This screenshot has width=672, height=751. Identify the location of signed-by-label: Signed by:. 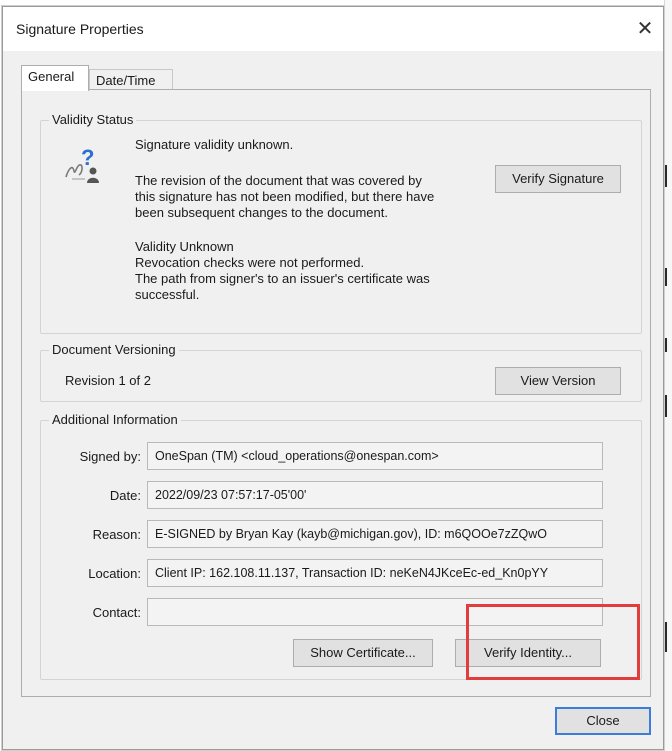
(110, 456).